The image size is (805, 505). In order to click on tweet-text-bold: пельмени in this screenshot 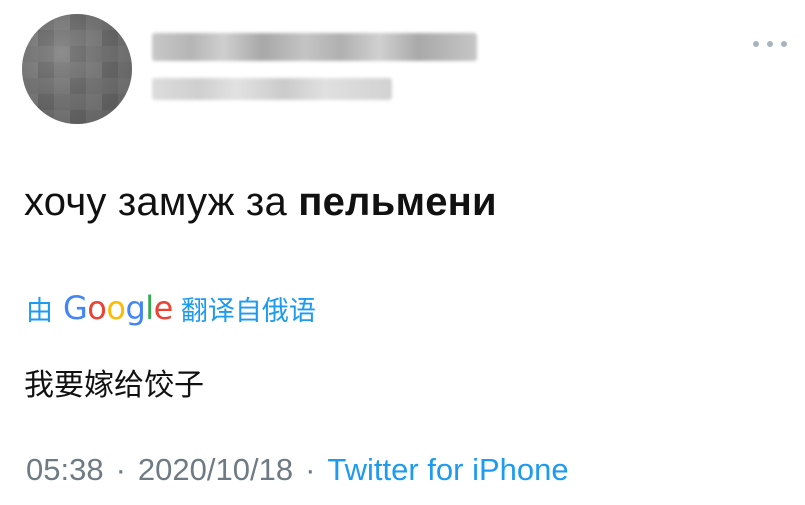, I will do `click(397, 202)`.